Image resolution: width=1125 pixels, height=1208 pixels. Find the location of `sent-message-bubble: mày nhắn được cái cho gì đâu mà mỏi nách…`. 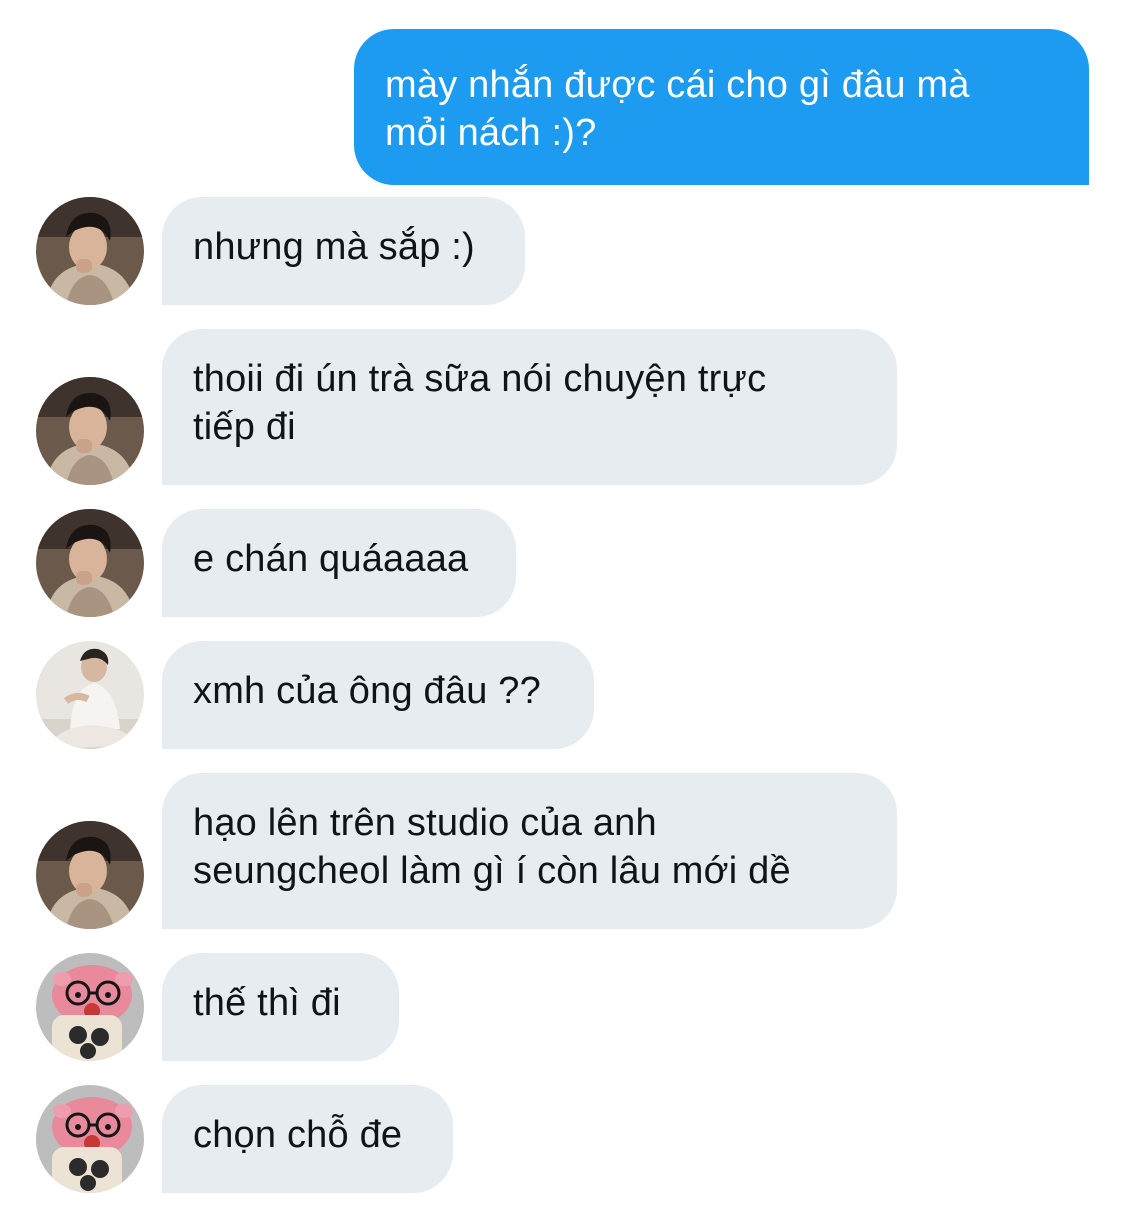

sent-message-bubble: mày nhắn được cái cho gì đâu mà mỏi nách… is located at coordinates (721, 107).